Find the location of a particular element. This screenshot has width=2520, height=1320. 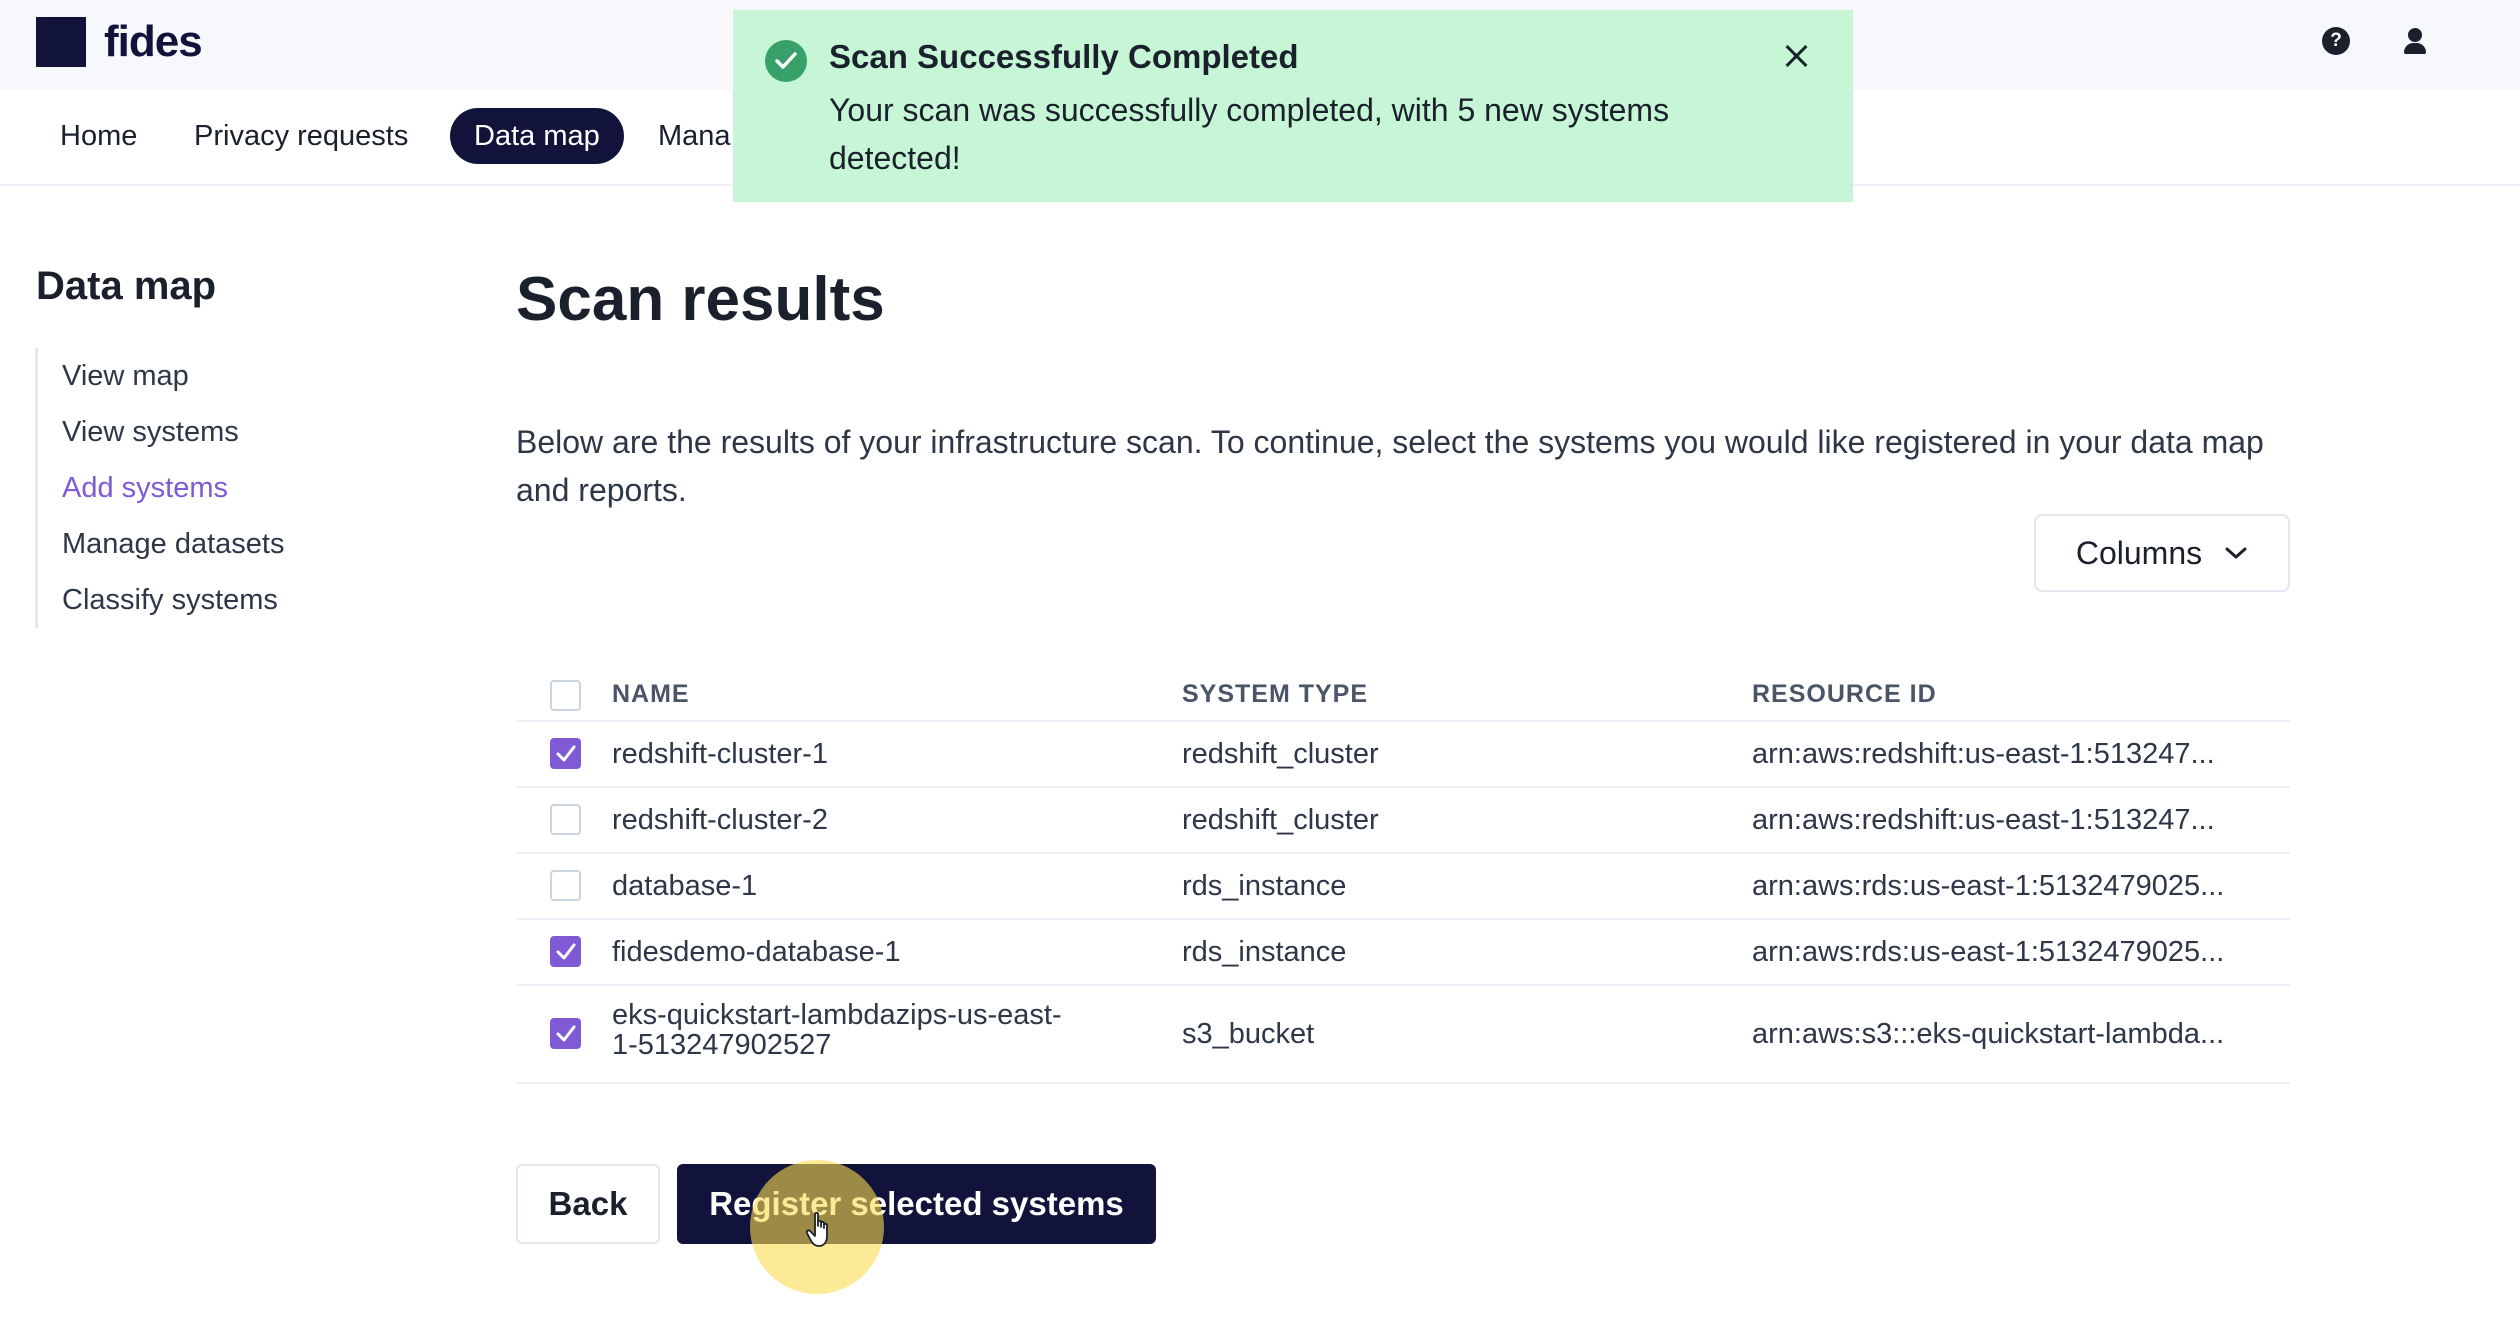

header-actions: ? is located at coordinates (2376, 41).